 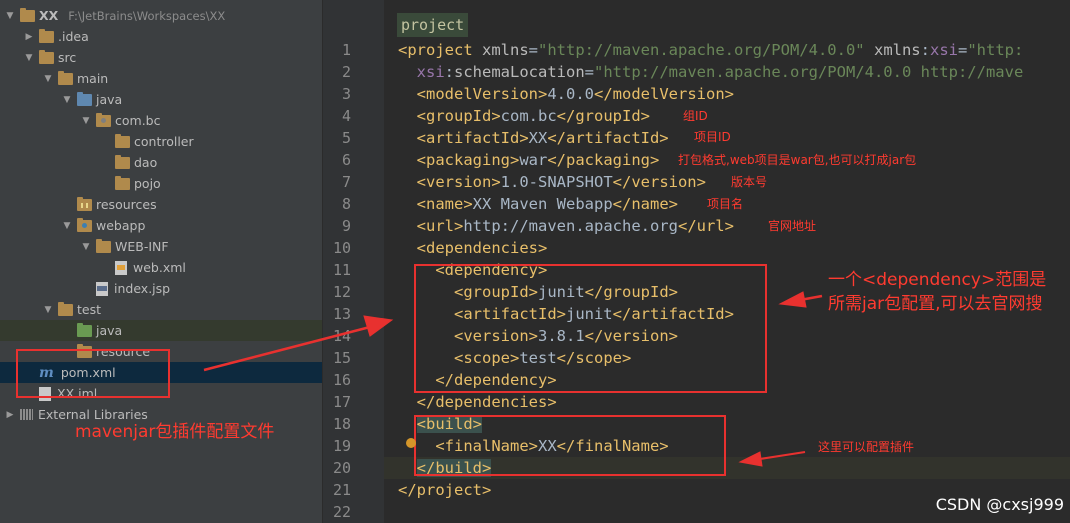 What do you see at coordinates (346, 204) in the screenshot?
I see `line-number: 8` at bounding box center [346, 204].